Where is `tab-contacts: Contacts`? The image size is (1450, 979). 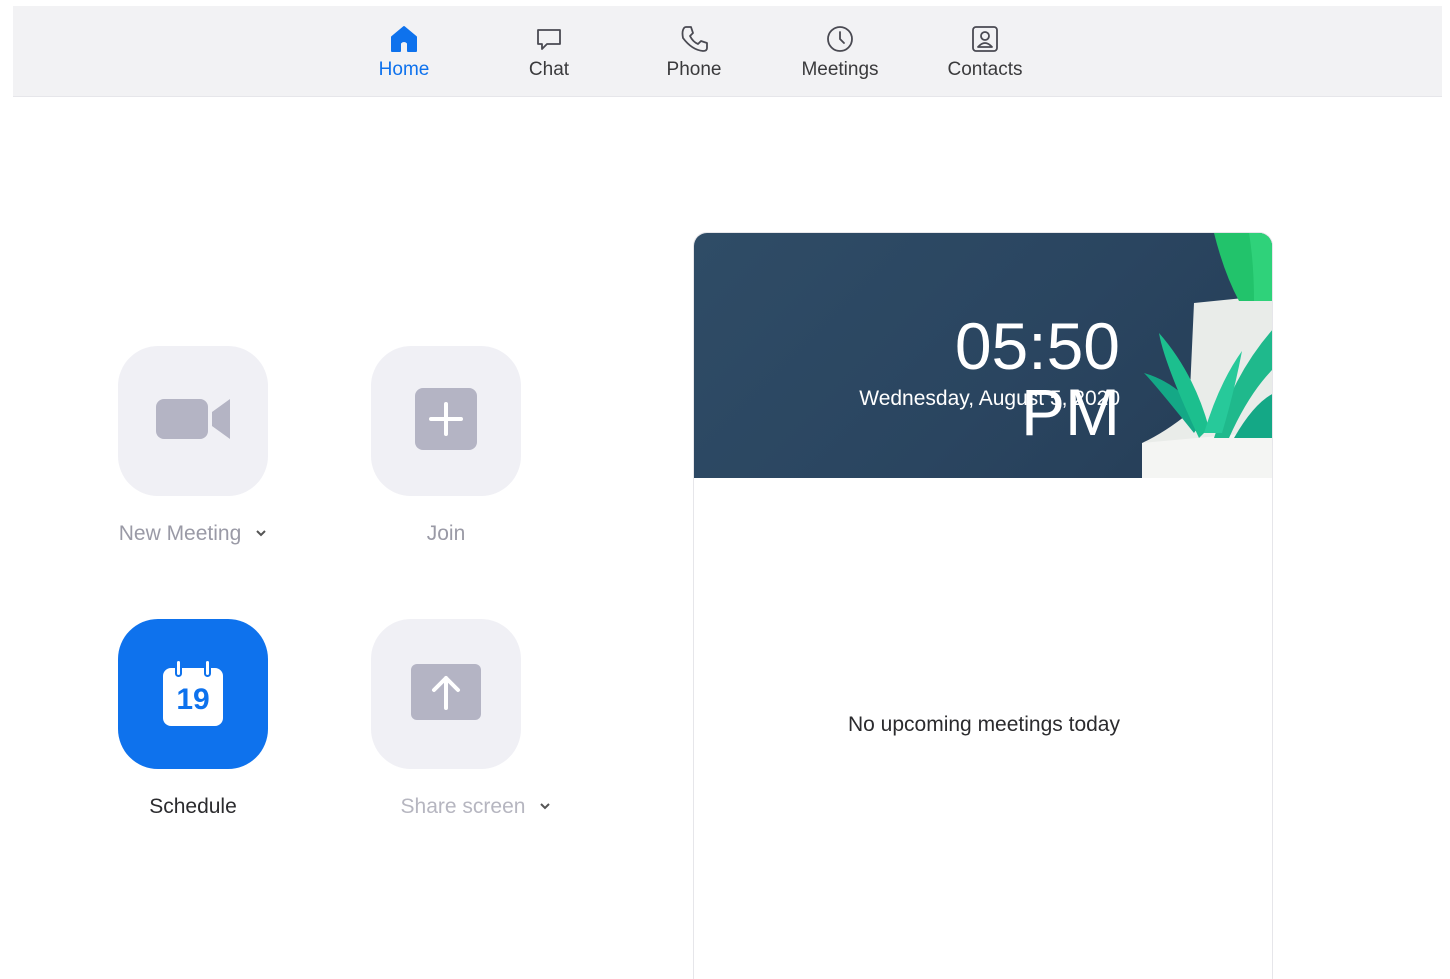
tab-contacts: Contacts is located at coordinates (985, 56).